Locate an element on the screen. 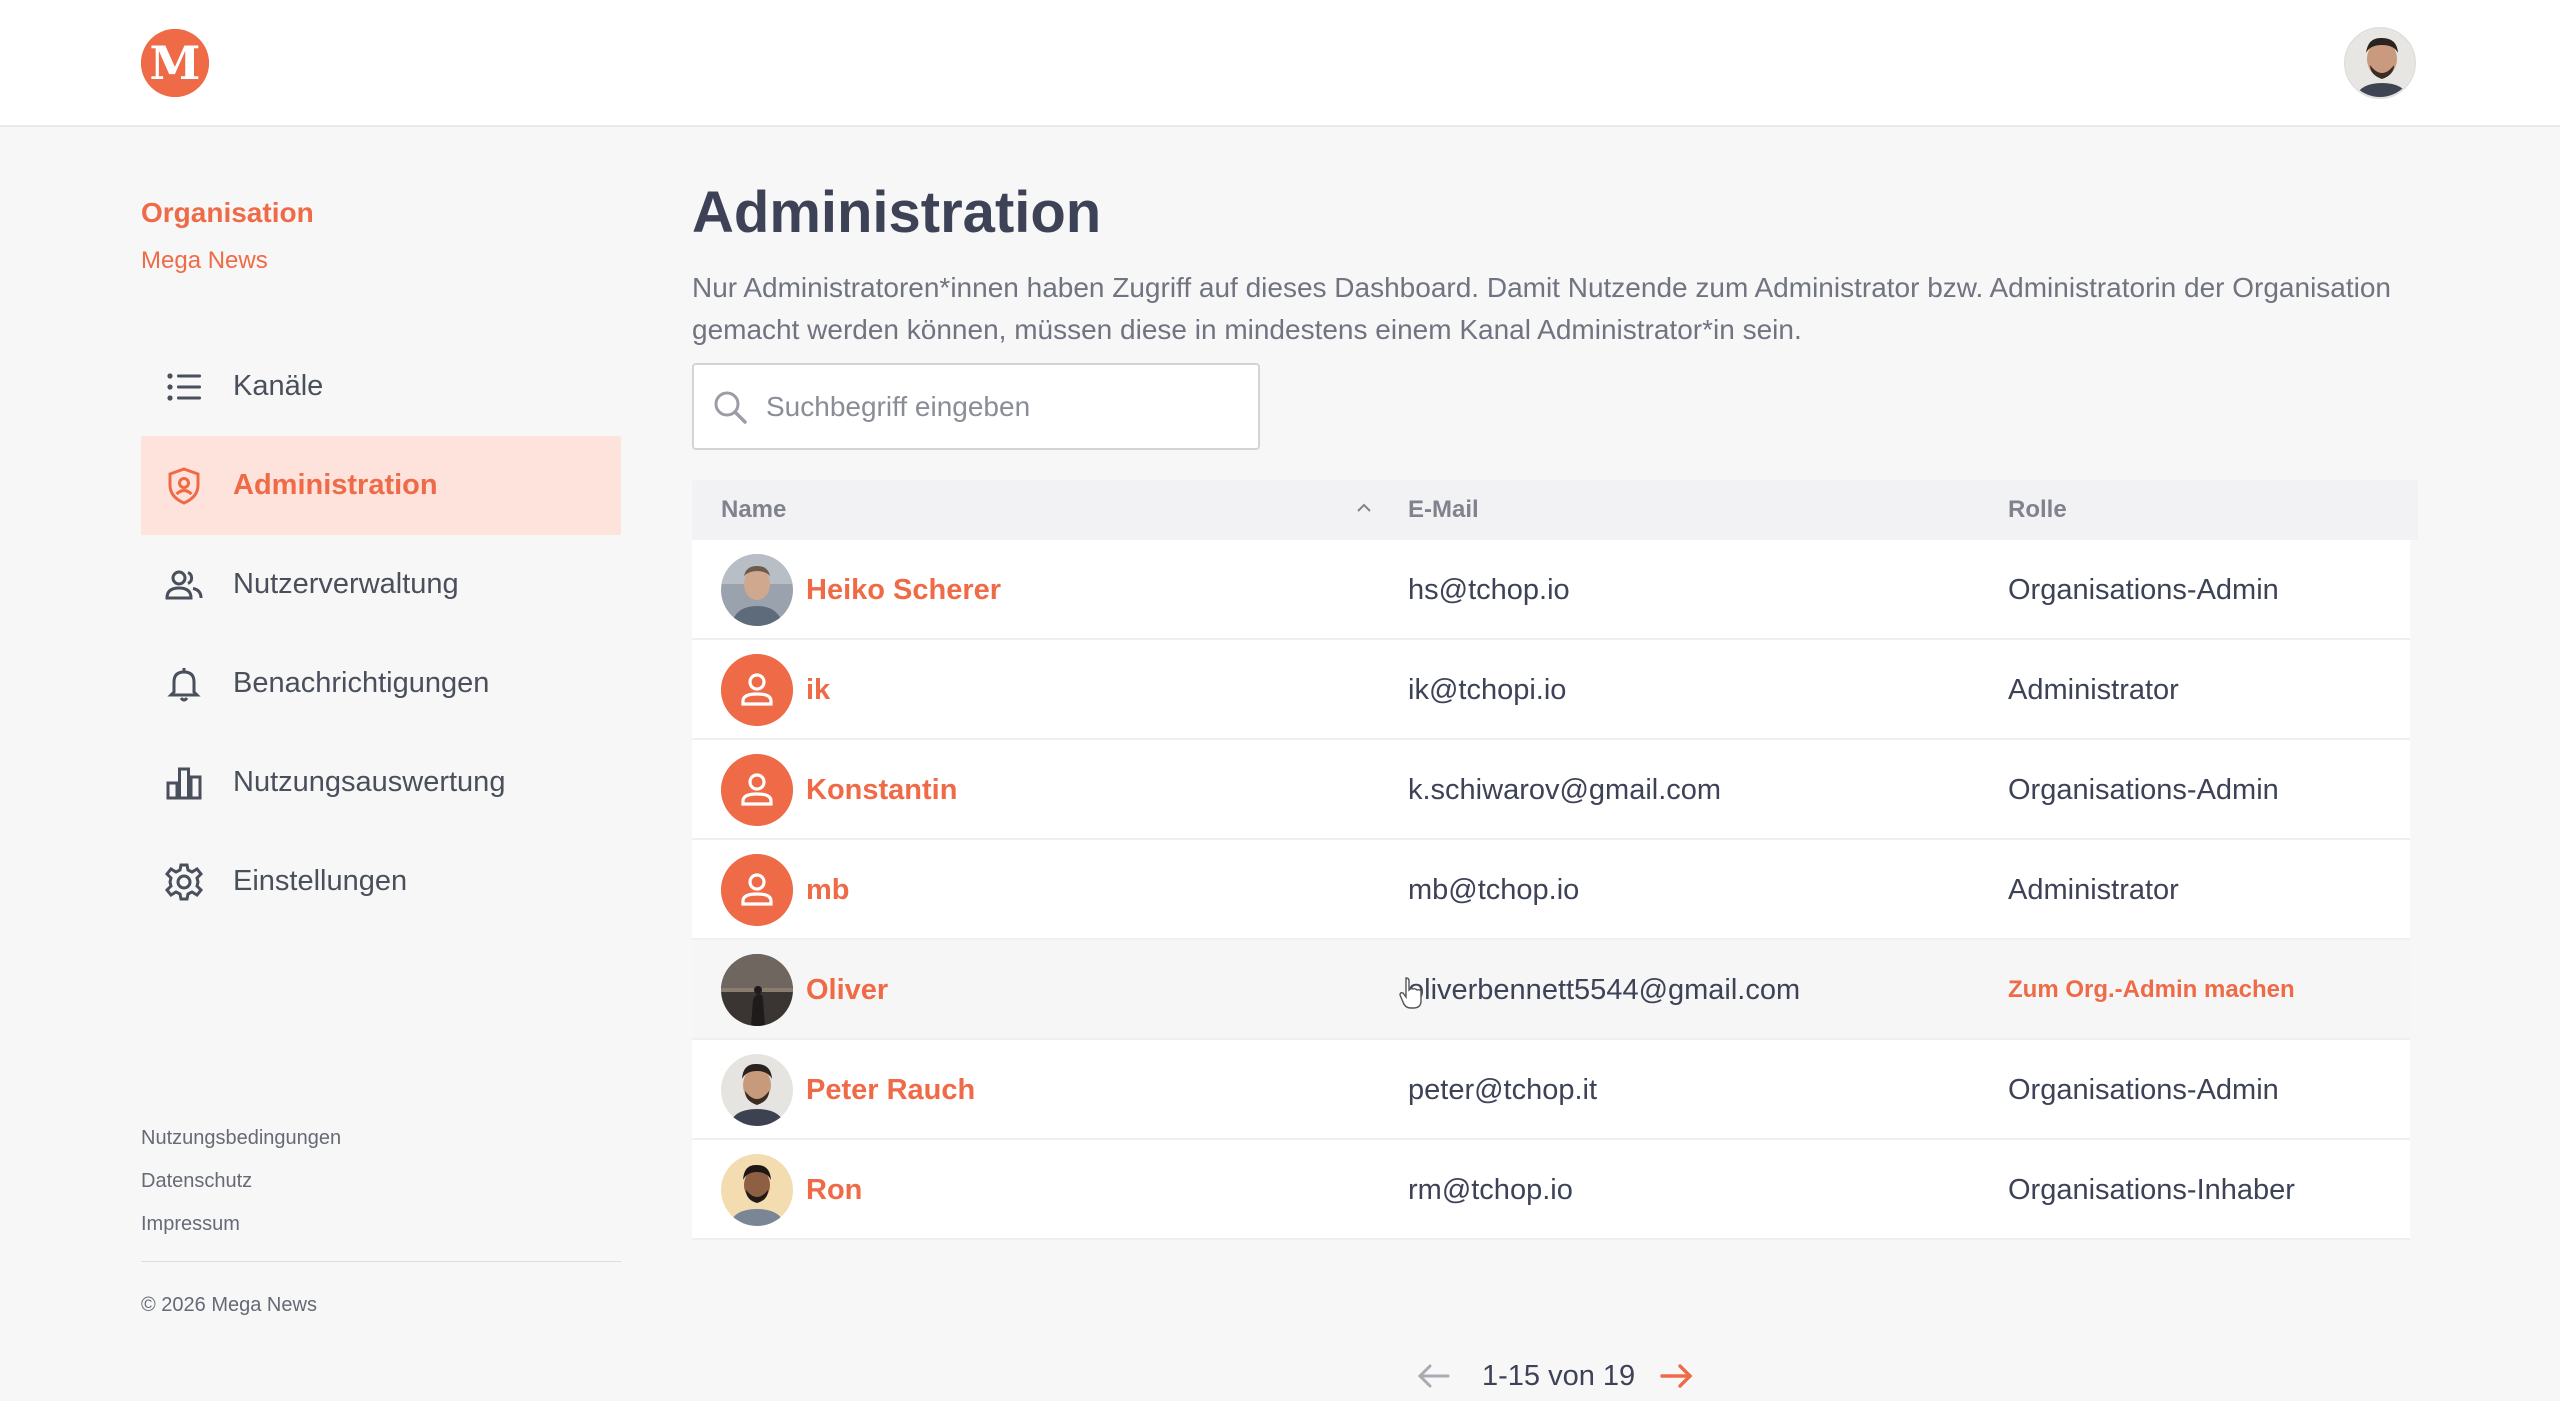  svg-text: M is located at coordinates (175, 63).